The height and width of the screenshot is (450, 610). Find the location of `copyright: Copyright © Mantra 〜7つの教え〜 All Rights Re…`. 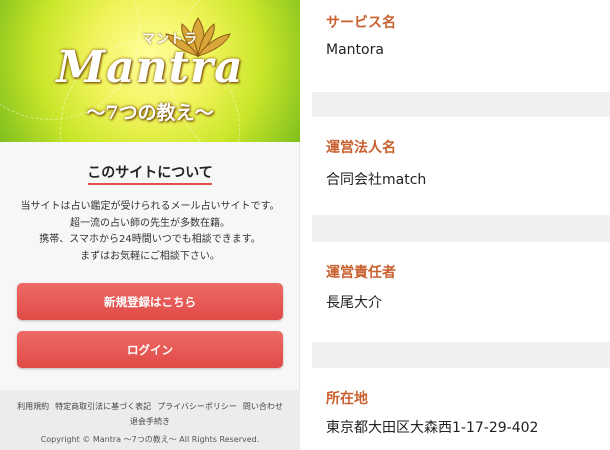

copyright: Copyright © Mantra 〜7つの教え〜 All Rights Re… is located at coordinates (150, 439).